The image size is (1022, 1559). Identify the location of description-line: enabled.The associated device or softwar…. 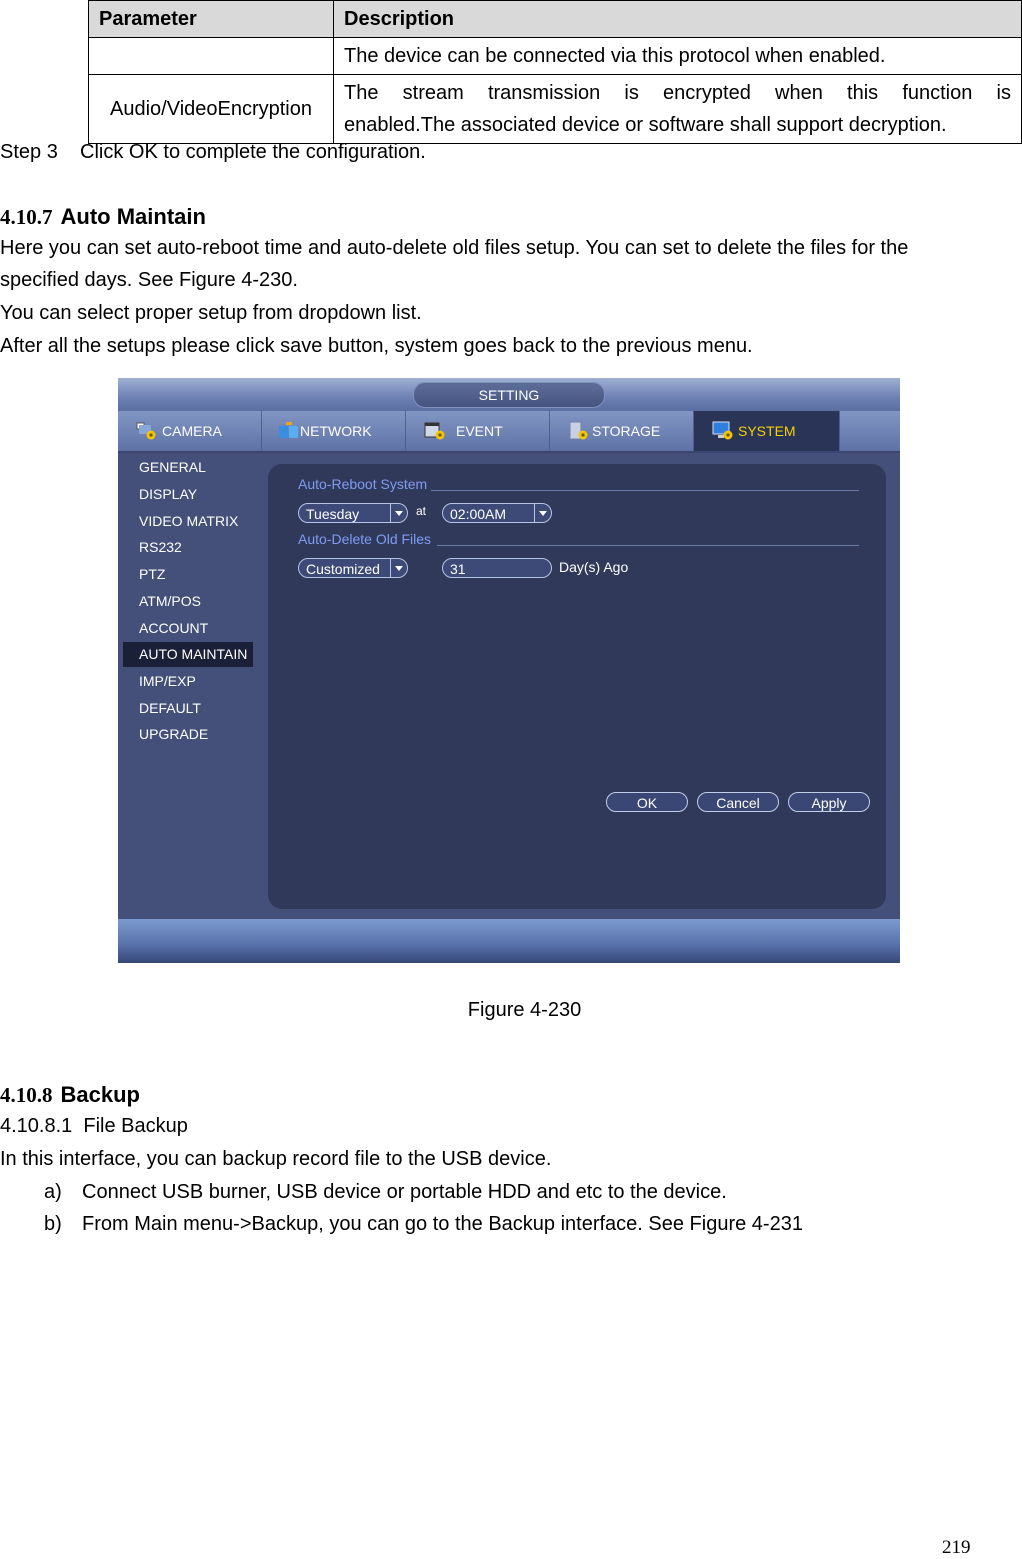
(645, 125).